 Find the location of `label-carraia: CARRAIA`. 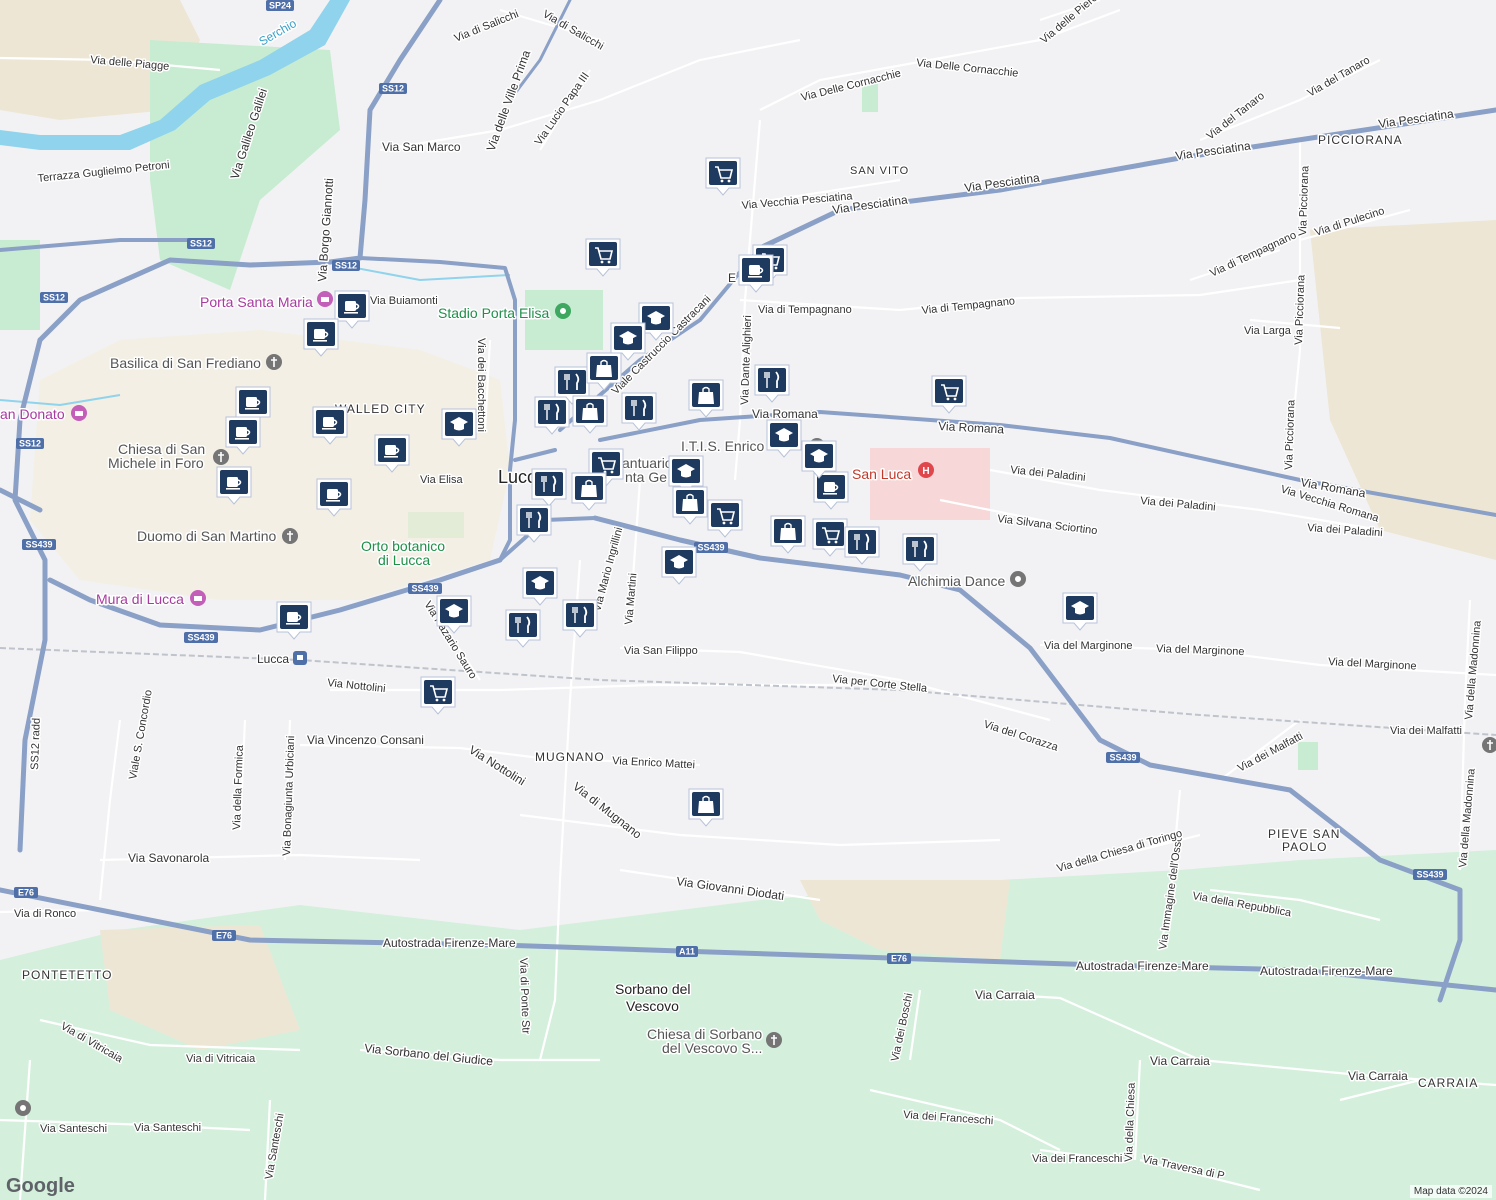

label-carraia: CARRAIA is located at coordinates (1448, 1083).